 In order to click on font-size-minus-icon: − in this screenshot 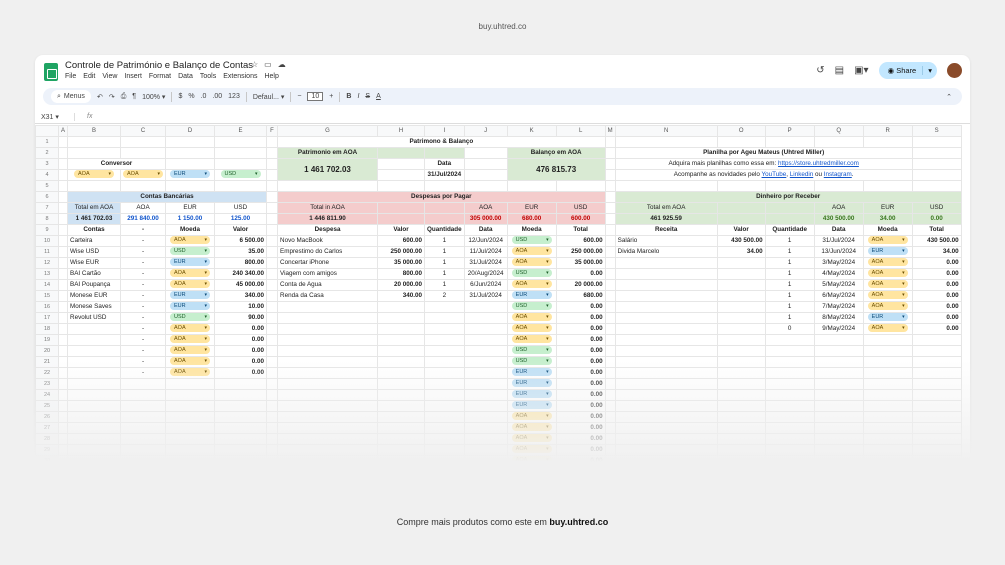, I will do `click(299, 96)`.